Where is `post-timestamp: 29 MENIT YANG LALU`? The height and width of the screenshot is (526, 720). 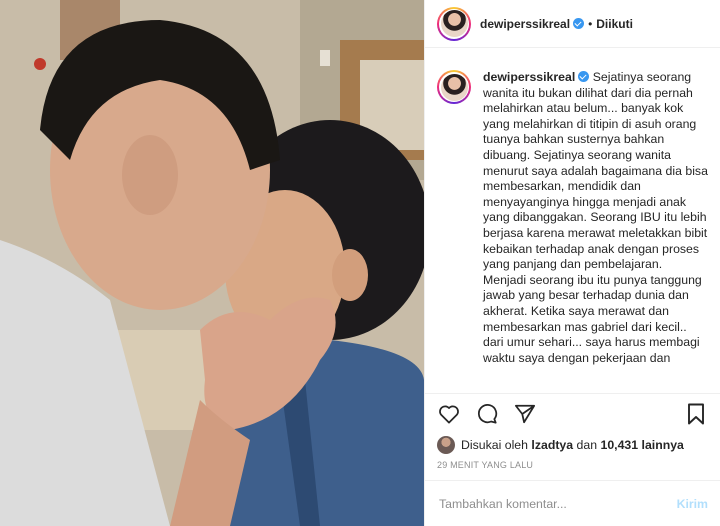
post-timestamp: 29 MENIT YANG LALU is located at coordinates (572, 468).